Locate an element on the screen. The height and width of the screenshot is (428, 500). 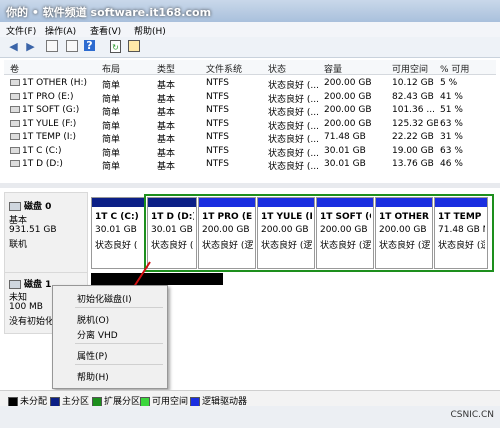
menu-item-offline: 脱机(O) is located at coordinates (93, 319).